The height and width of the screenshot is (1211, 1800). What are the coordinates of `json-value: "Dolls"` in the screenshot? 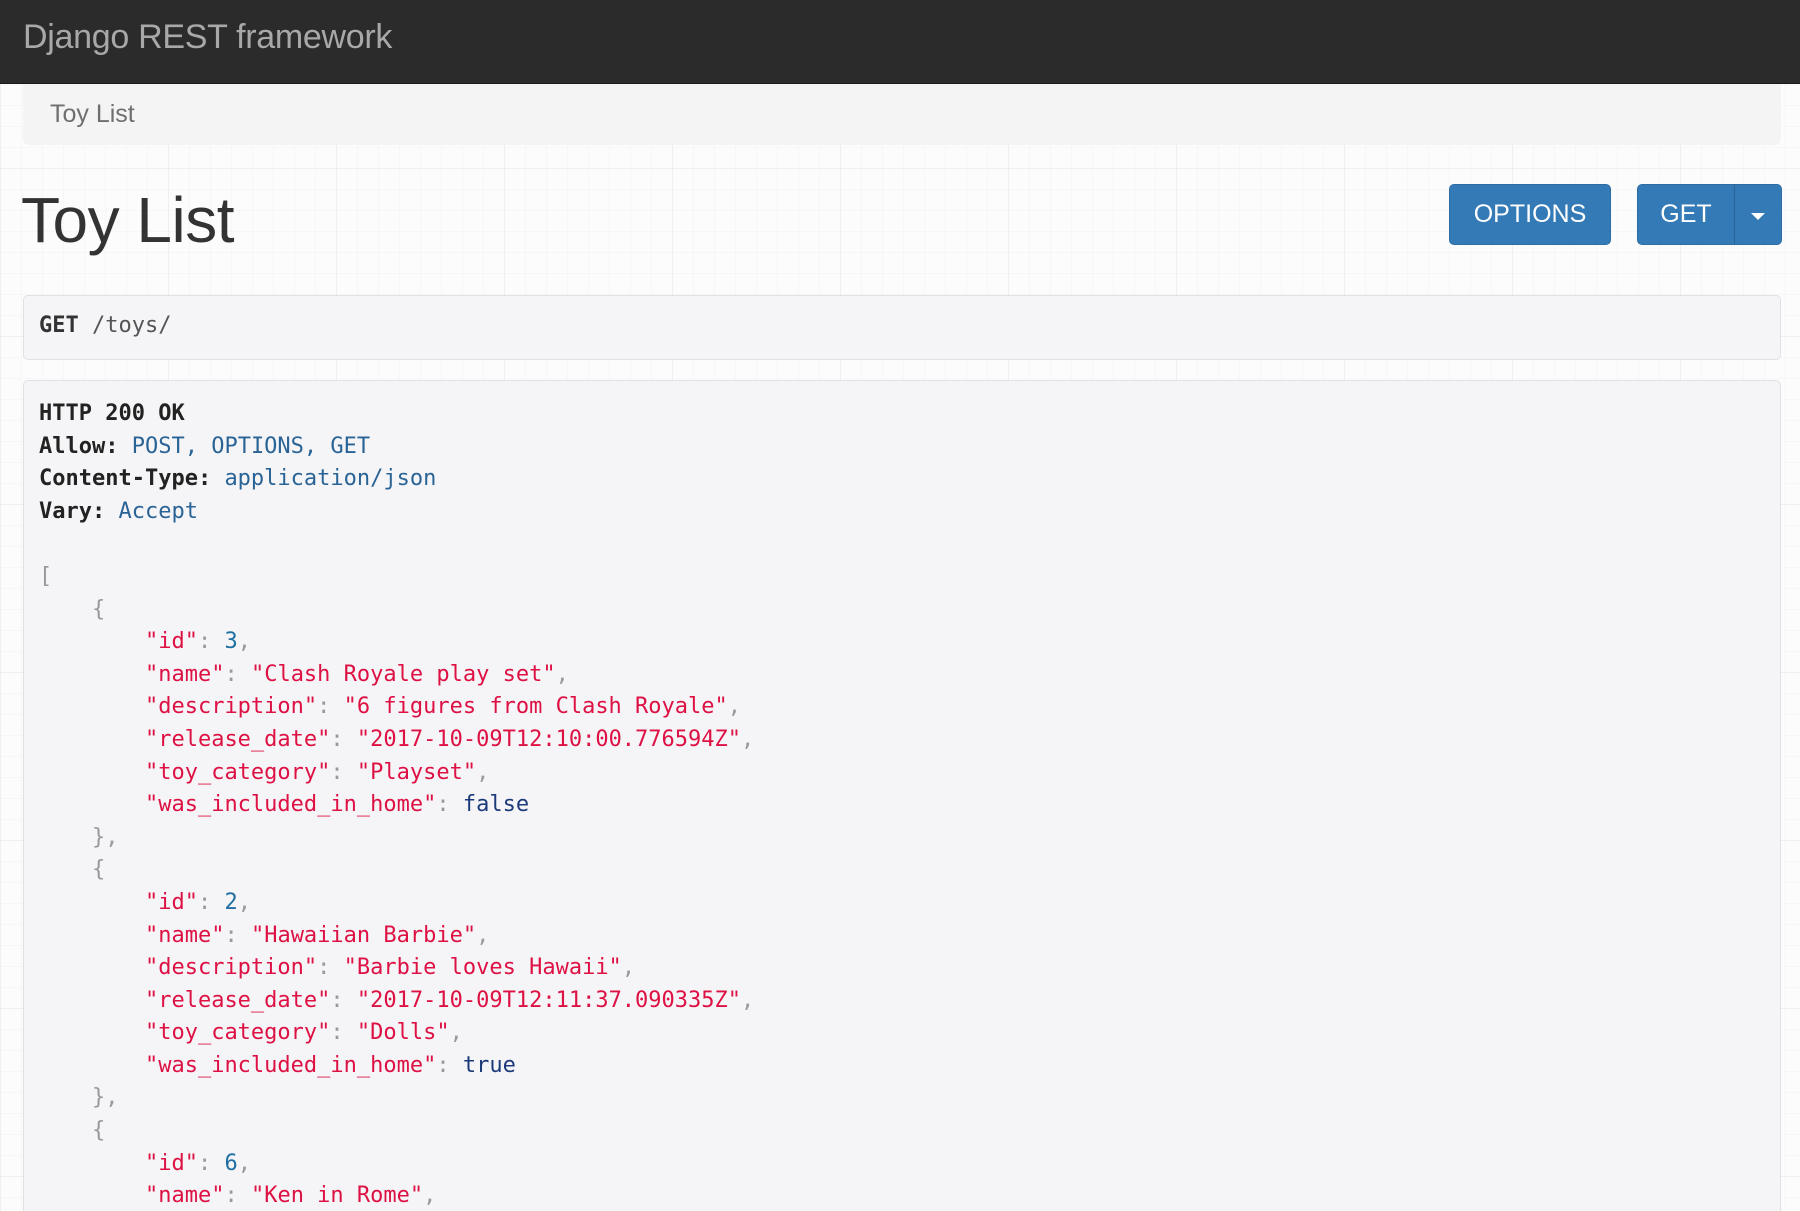 It's located at (403, 1033).